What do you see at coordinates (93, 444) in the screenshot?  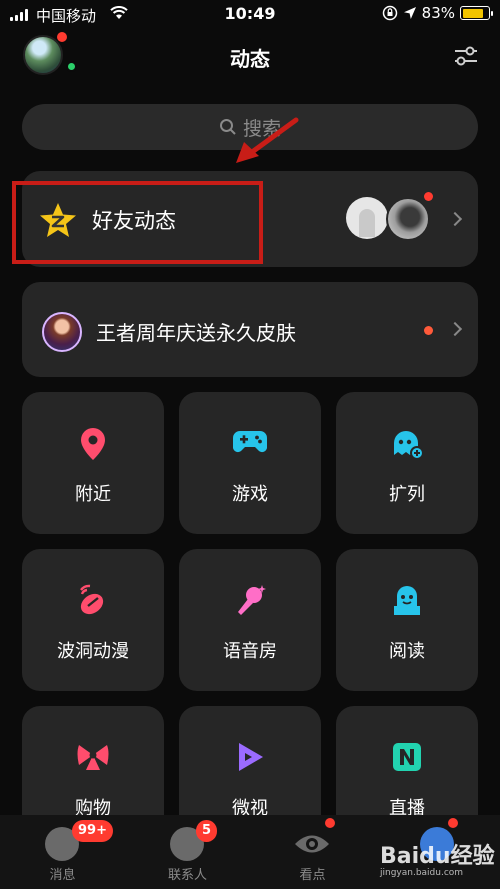 I see `location-pin-icon` at bounding box center [93, 444].